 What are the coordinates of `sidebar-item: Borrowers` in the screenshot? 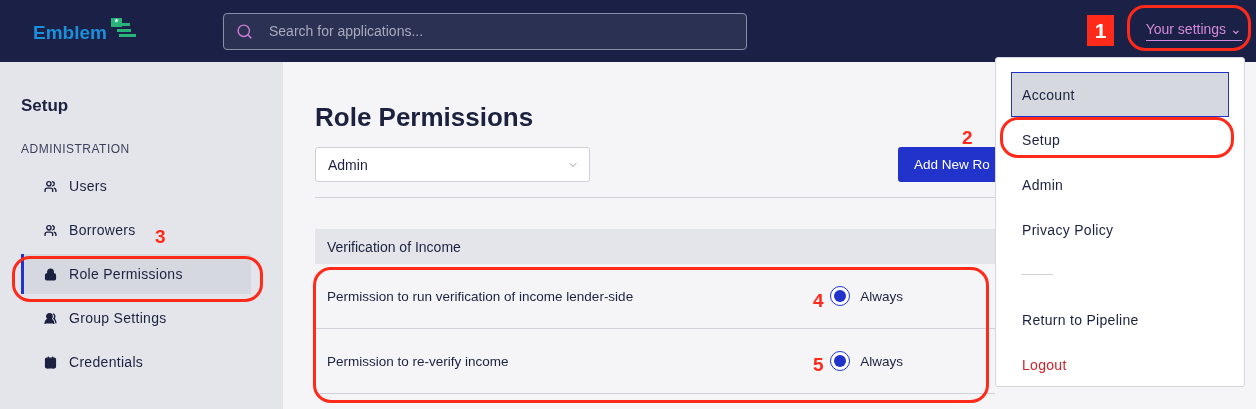 It's located at (82, 230).